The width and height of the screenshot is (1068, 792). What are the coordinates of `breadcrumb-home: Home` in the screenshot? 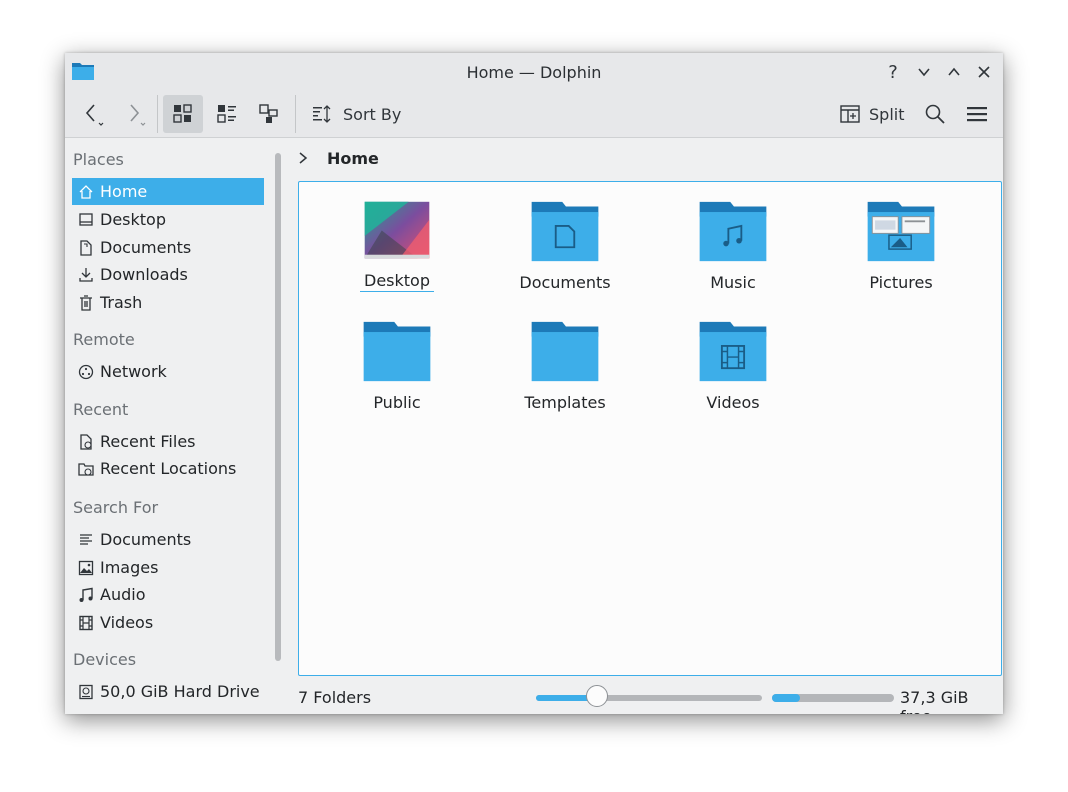 It's located at (353, 158).